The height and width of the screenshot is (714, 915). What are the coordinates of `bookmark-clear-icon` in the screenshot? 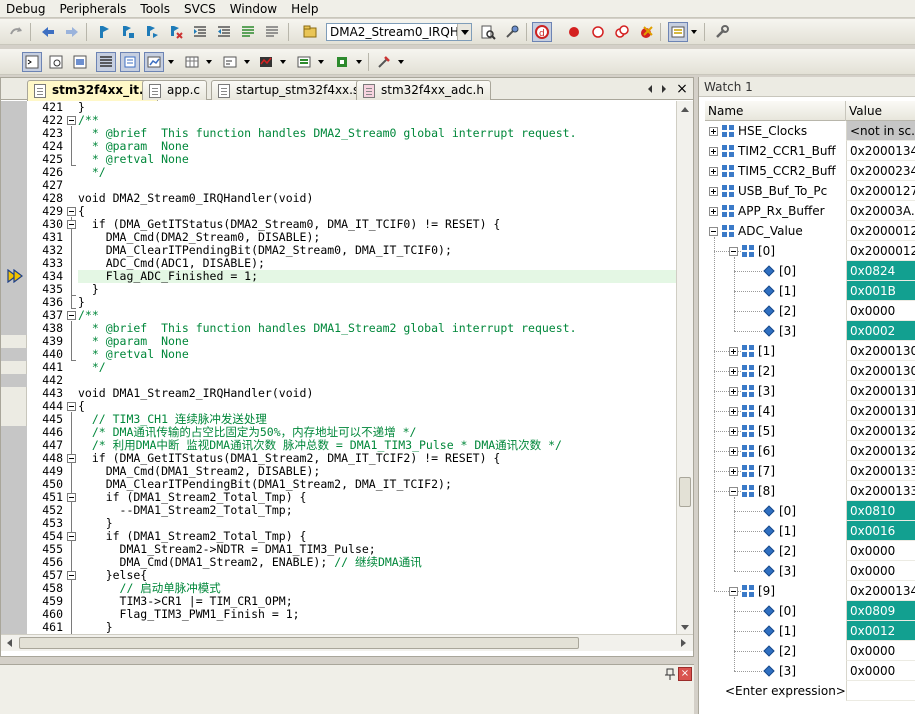 It's located at (176, 32).